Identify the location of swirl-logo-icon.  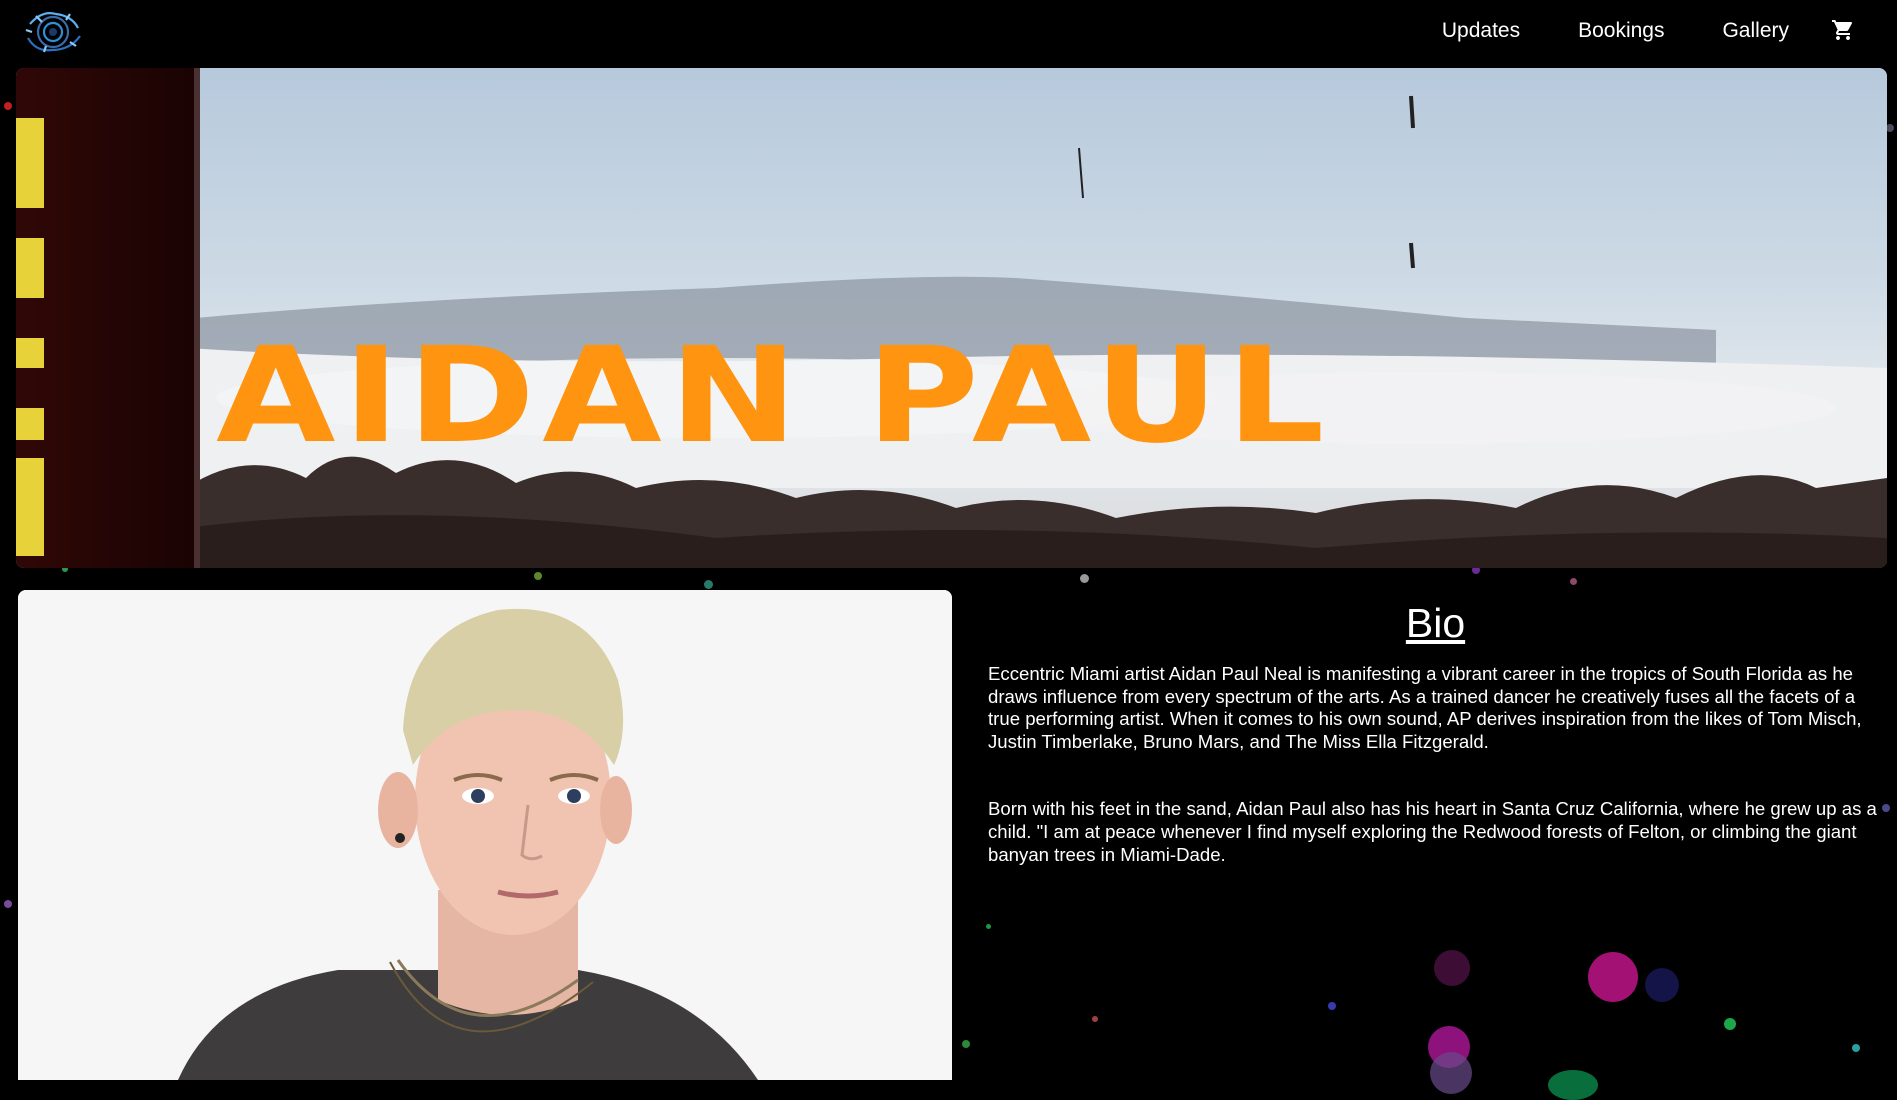
(53, 31).